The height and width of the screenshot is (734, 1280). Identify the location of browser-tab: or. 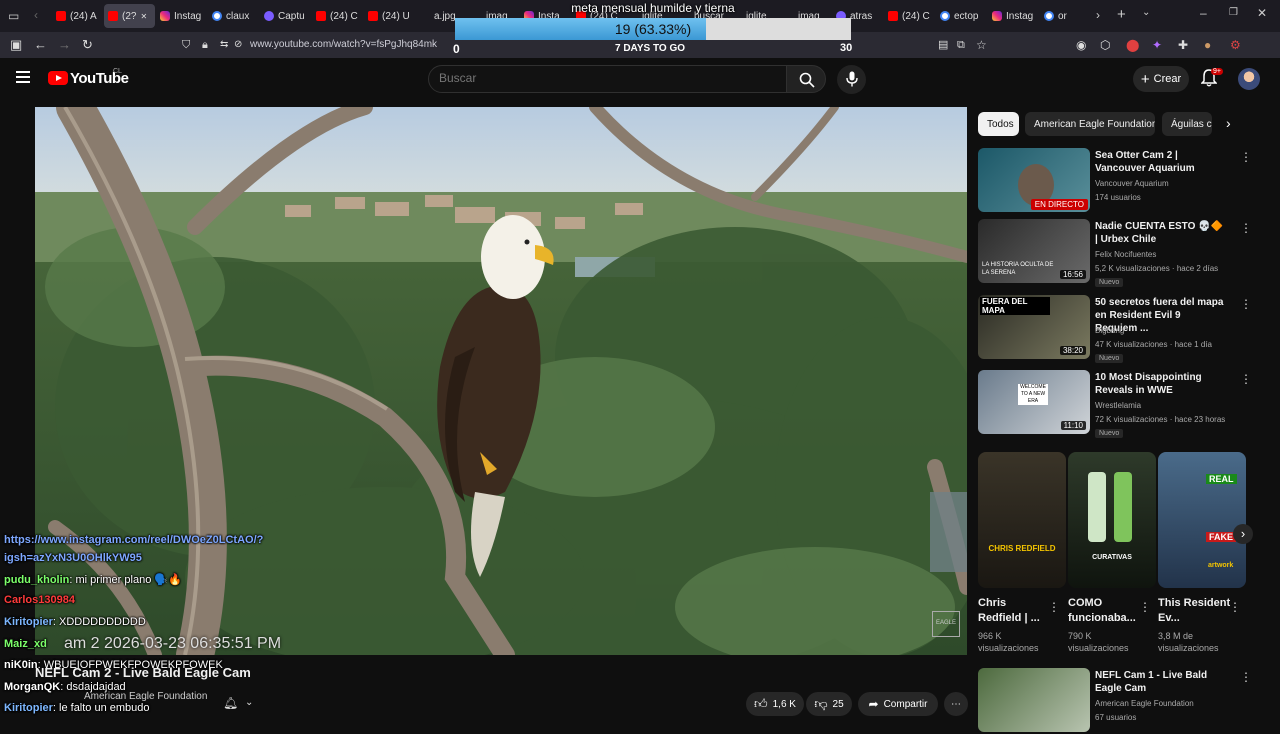
(1065, 16).